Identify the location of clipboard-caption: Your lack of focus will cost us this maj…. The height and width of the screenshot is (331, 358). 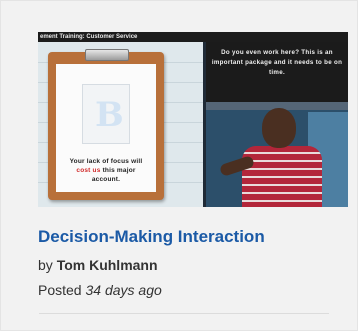
(106, 170).